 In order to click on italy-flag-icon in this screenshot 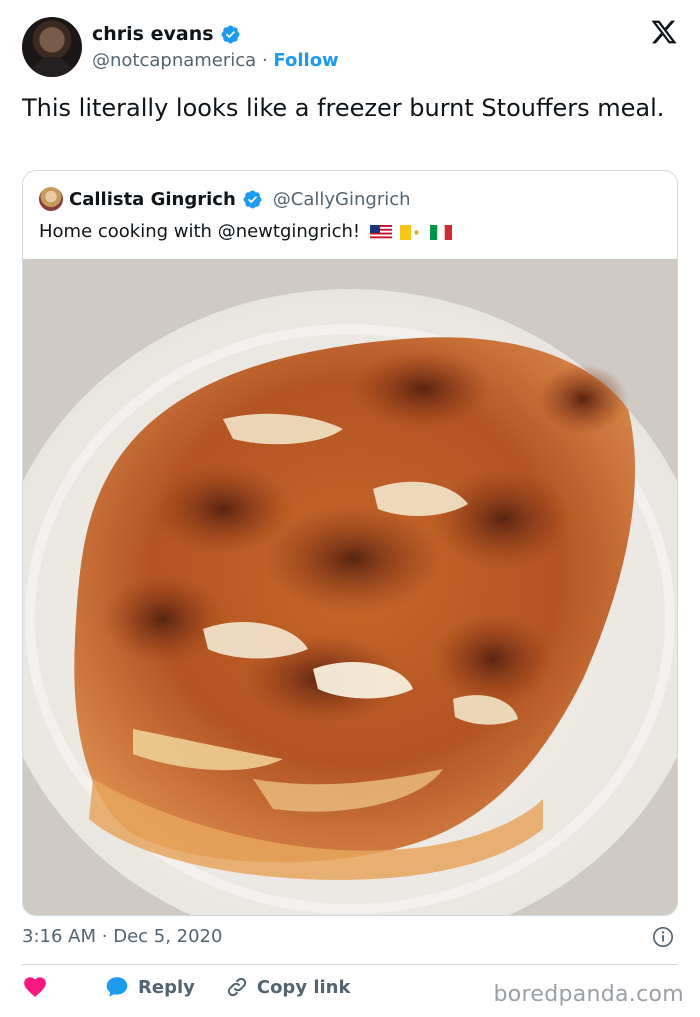, I will do `click(441, 232)`.